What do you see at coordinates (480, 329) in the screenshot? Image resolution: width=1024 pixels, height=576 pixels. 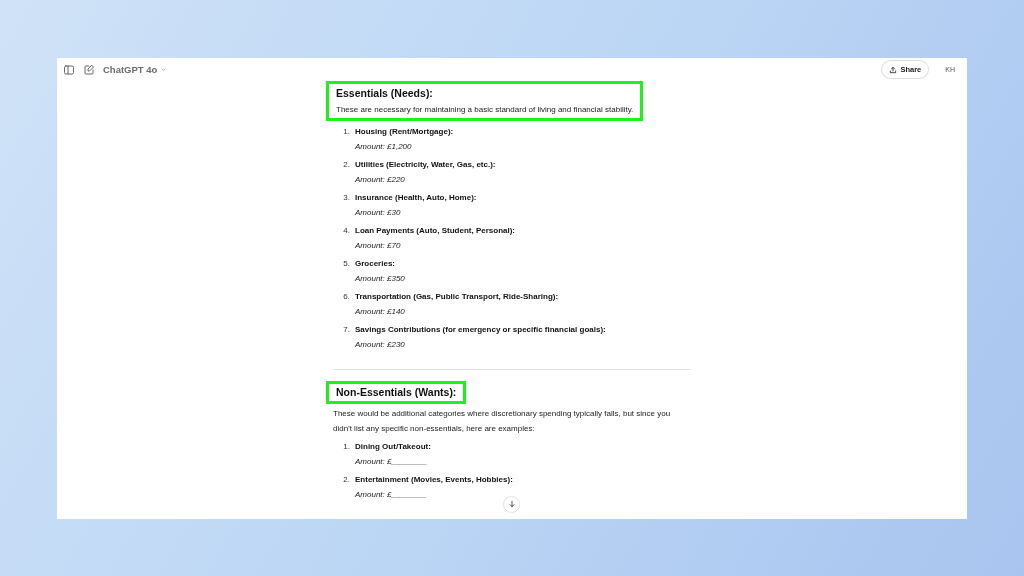 I see `item-label: Savings Contributions (for emergency or specific financial goals):` at bounding box center [480, 329].